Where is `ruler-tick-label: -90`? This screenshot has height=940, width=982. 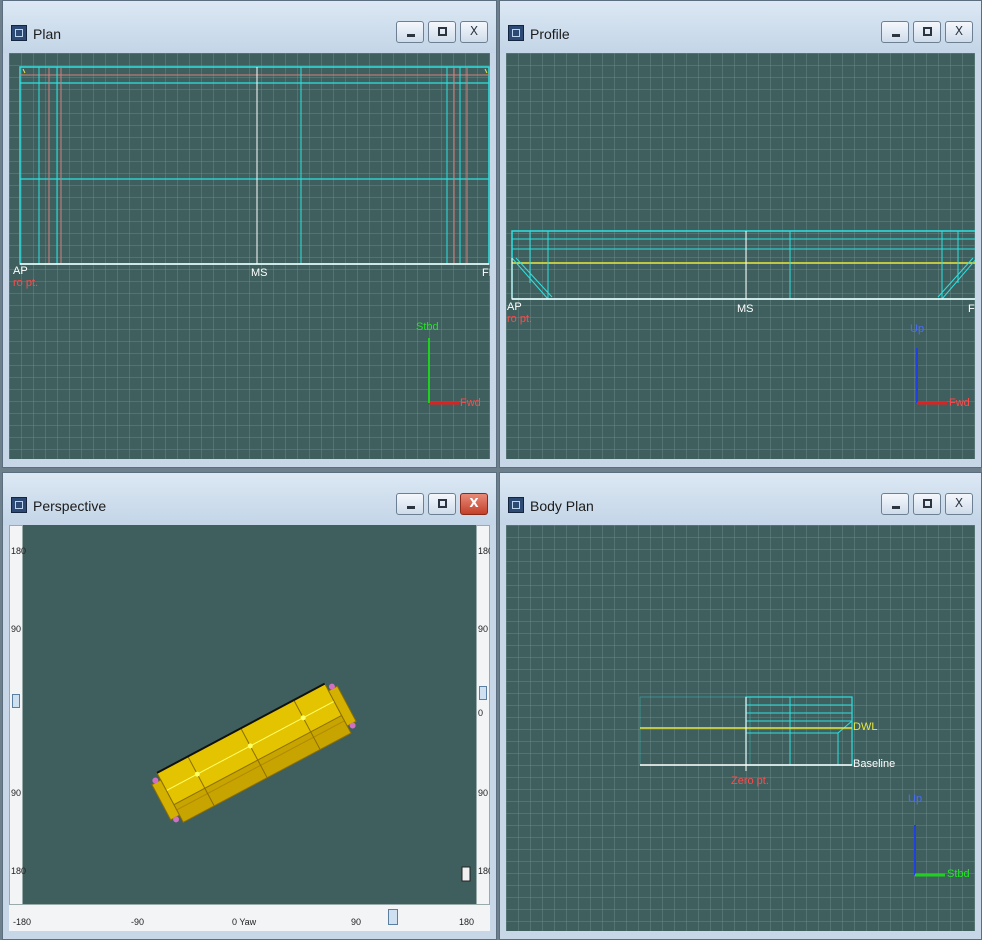 ruler-tick-label: -90 is located at coordinates (138, 922).